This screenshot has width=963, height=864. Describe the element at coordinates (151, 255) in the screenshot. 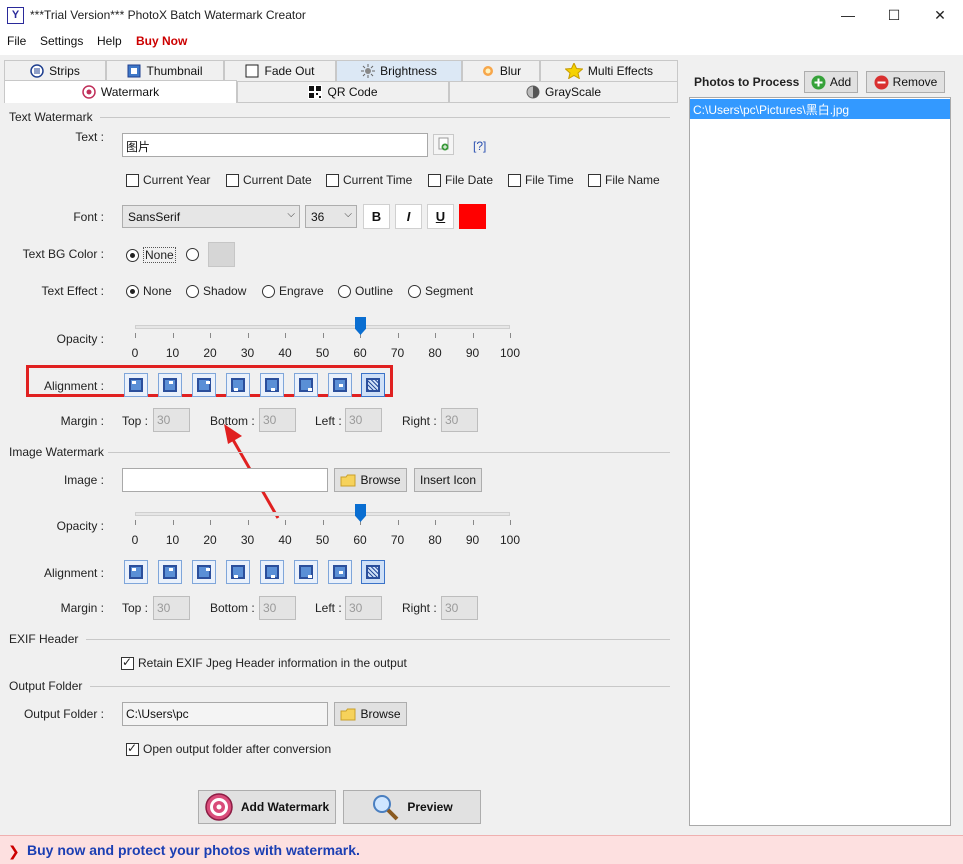

I see `bg-none-radio: None` at that location.